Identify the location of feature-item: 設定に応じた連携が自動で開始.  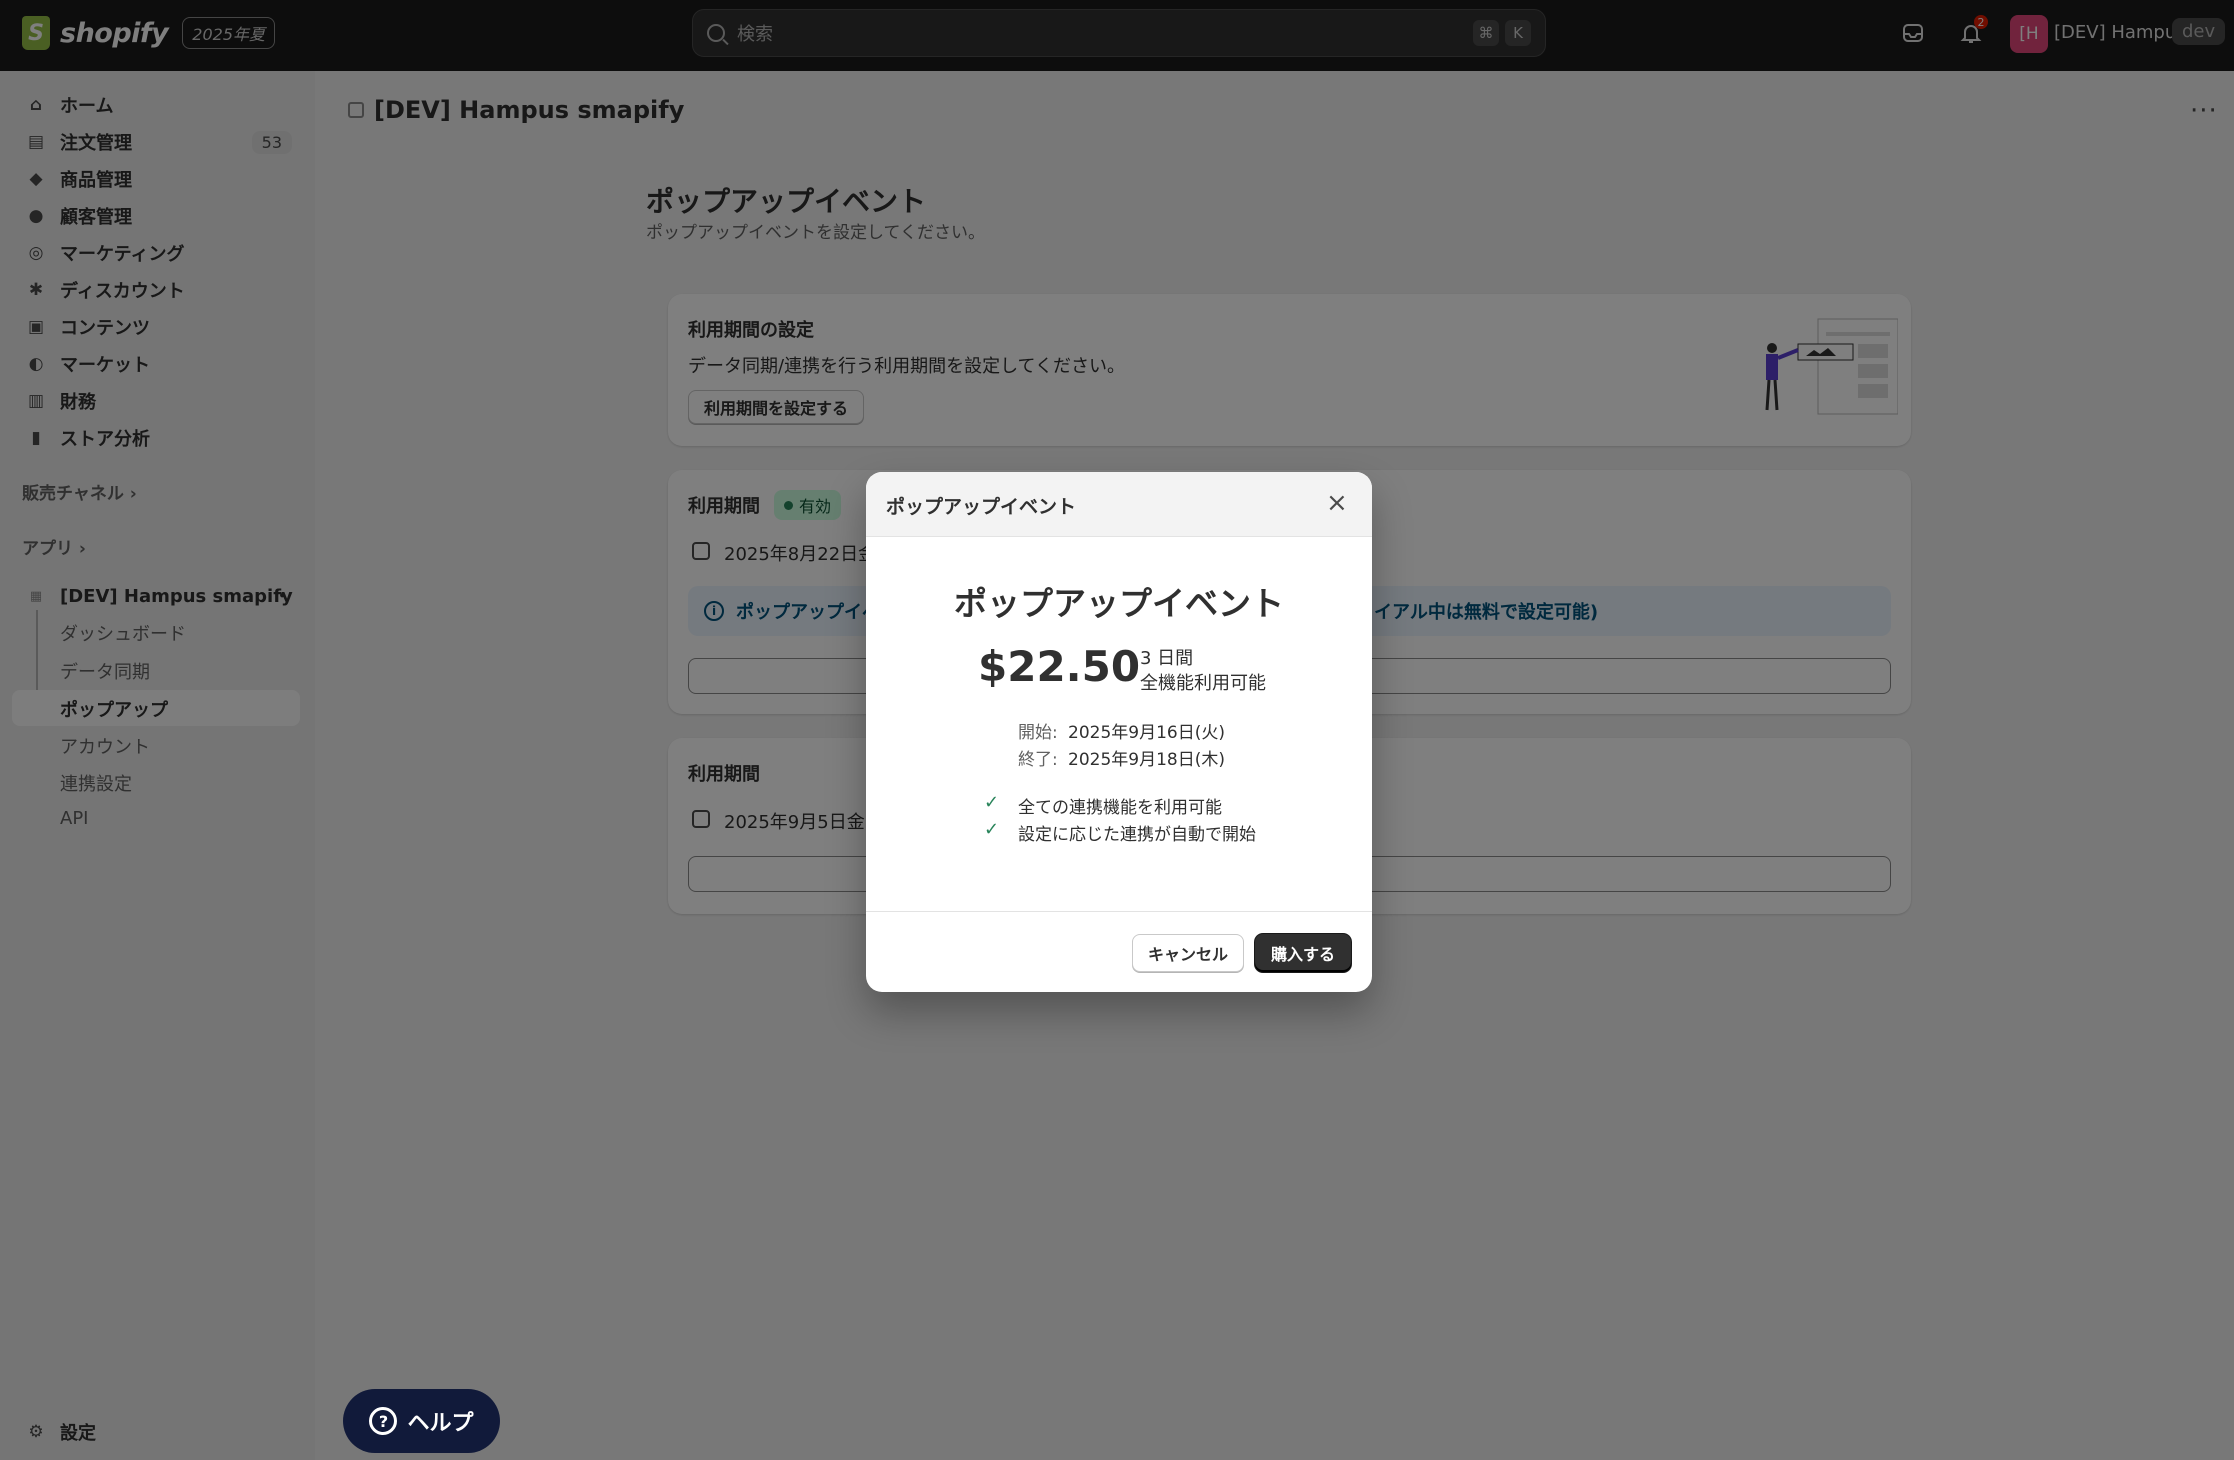
(1137, 835).